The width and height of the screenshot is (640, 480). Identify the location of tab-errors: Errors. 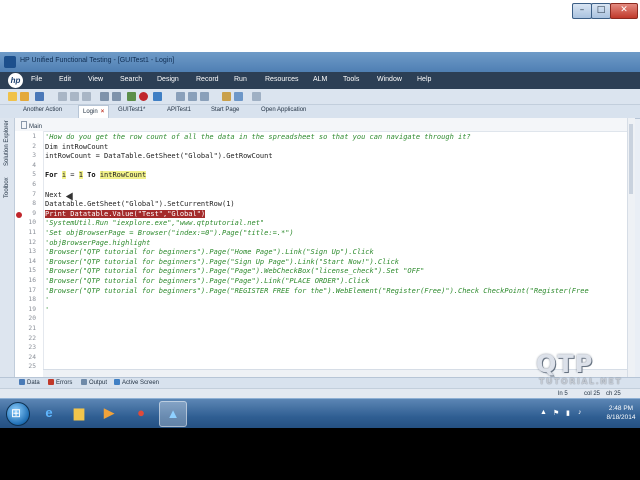
(60, 382).